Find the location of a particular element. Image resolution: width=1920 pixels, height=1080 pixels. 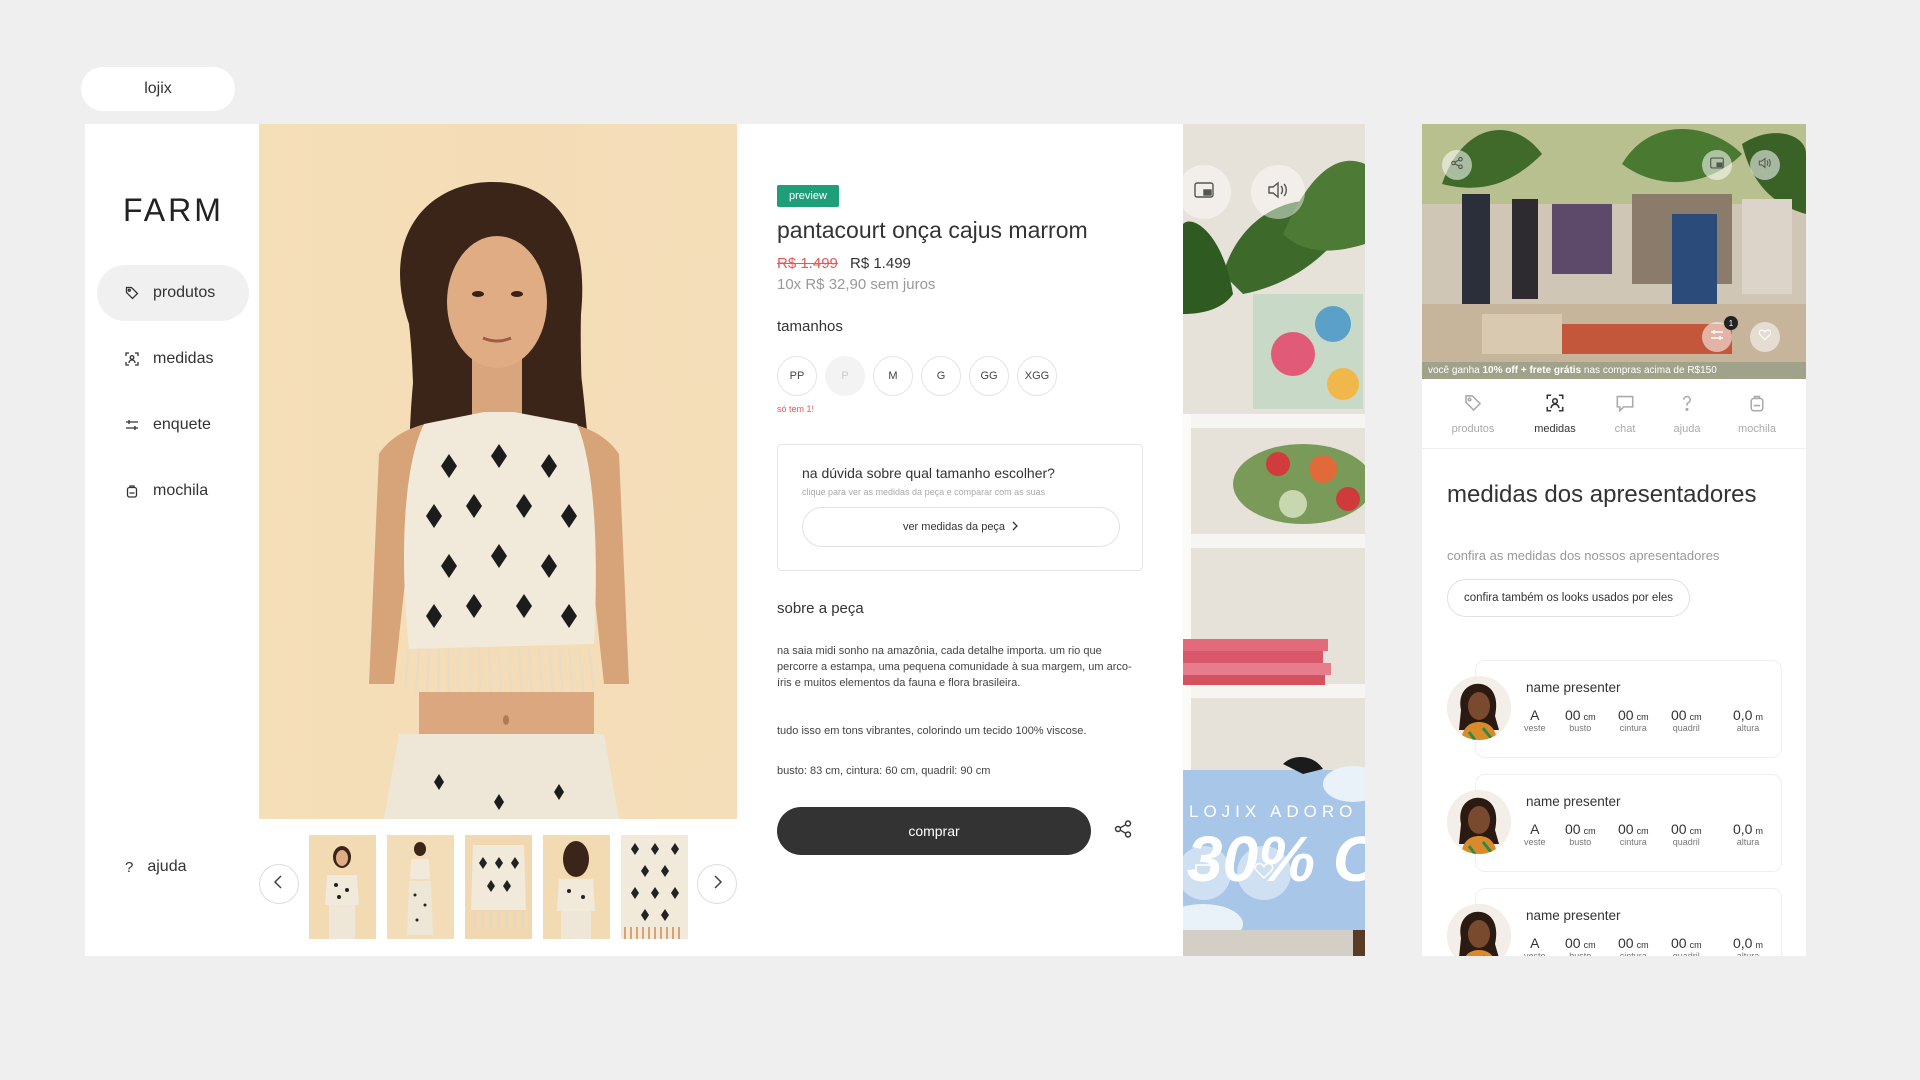

thumbnail-carousel is located at coordinates (498, 887).